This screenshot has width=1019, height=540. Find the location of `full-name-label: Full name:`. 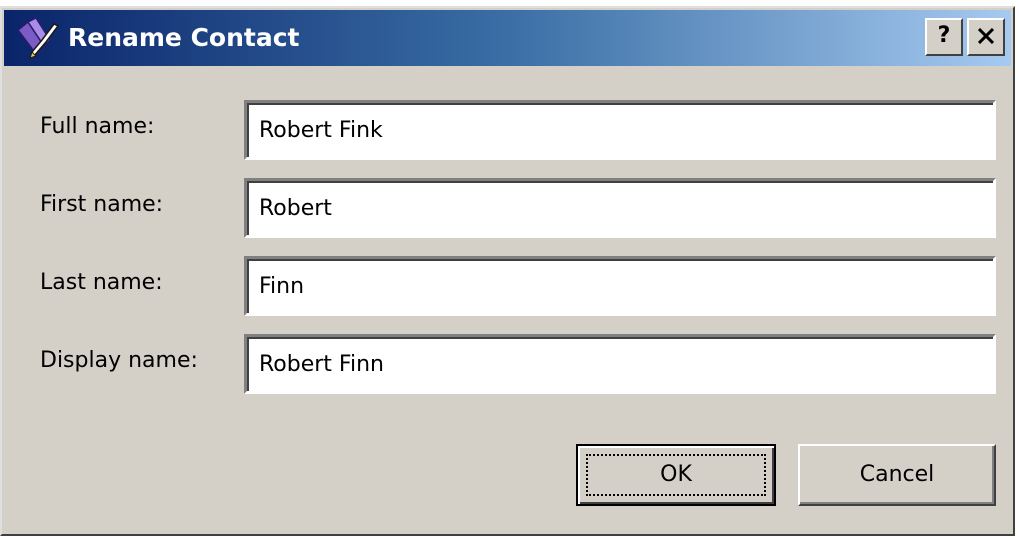

full-name-label: Full name: is located at coordinates (97, 126).